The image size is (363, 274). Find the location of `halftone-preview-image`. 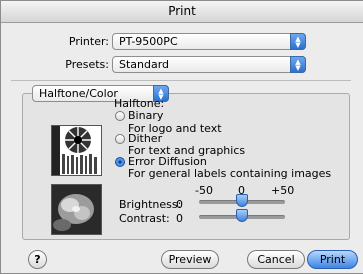

halftone-preview-image is located at coordinates (76, 150).